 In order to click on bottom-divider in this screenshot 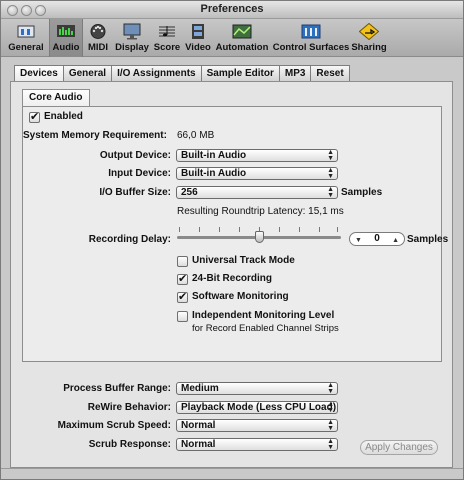, I will do `click(232, 468)`.